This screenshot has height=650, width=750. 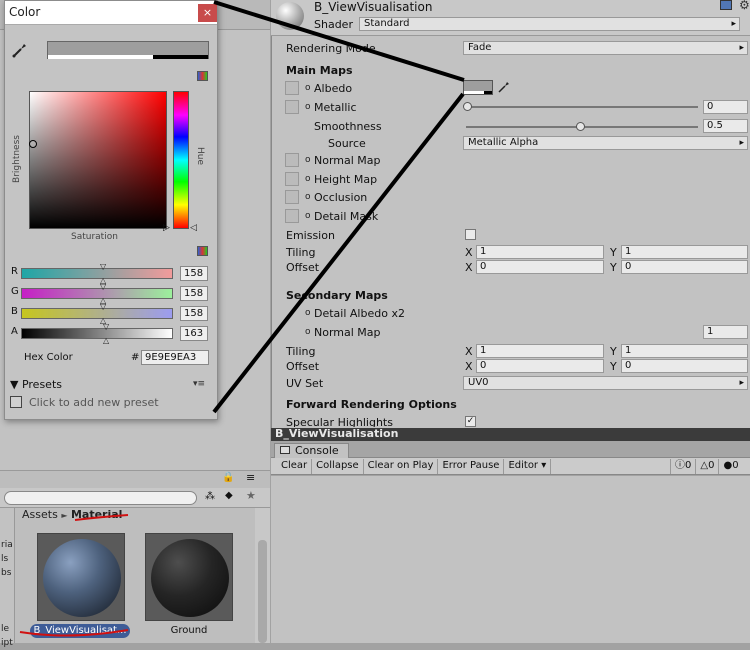 What do you see at coordinates (605, 383) in the screenshot?
I see `uv-set-dropdown: UV0 ▸` at bounding box center [605, 383].